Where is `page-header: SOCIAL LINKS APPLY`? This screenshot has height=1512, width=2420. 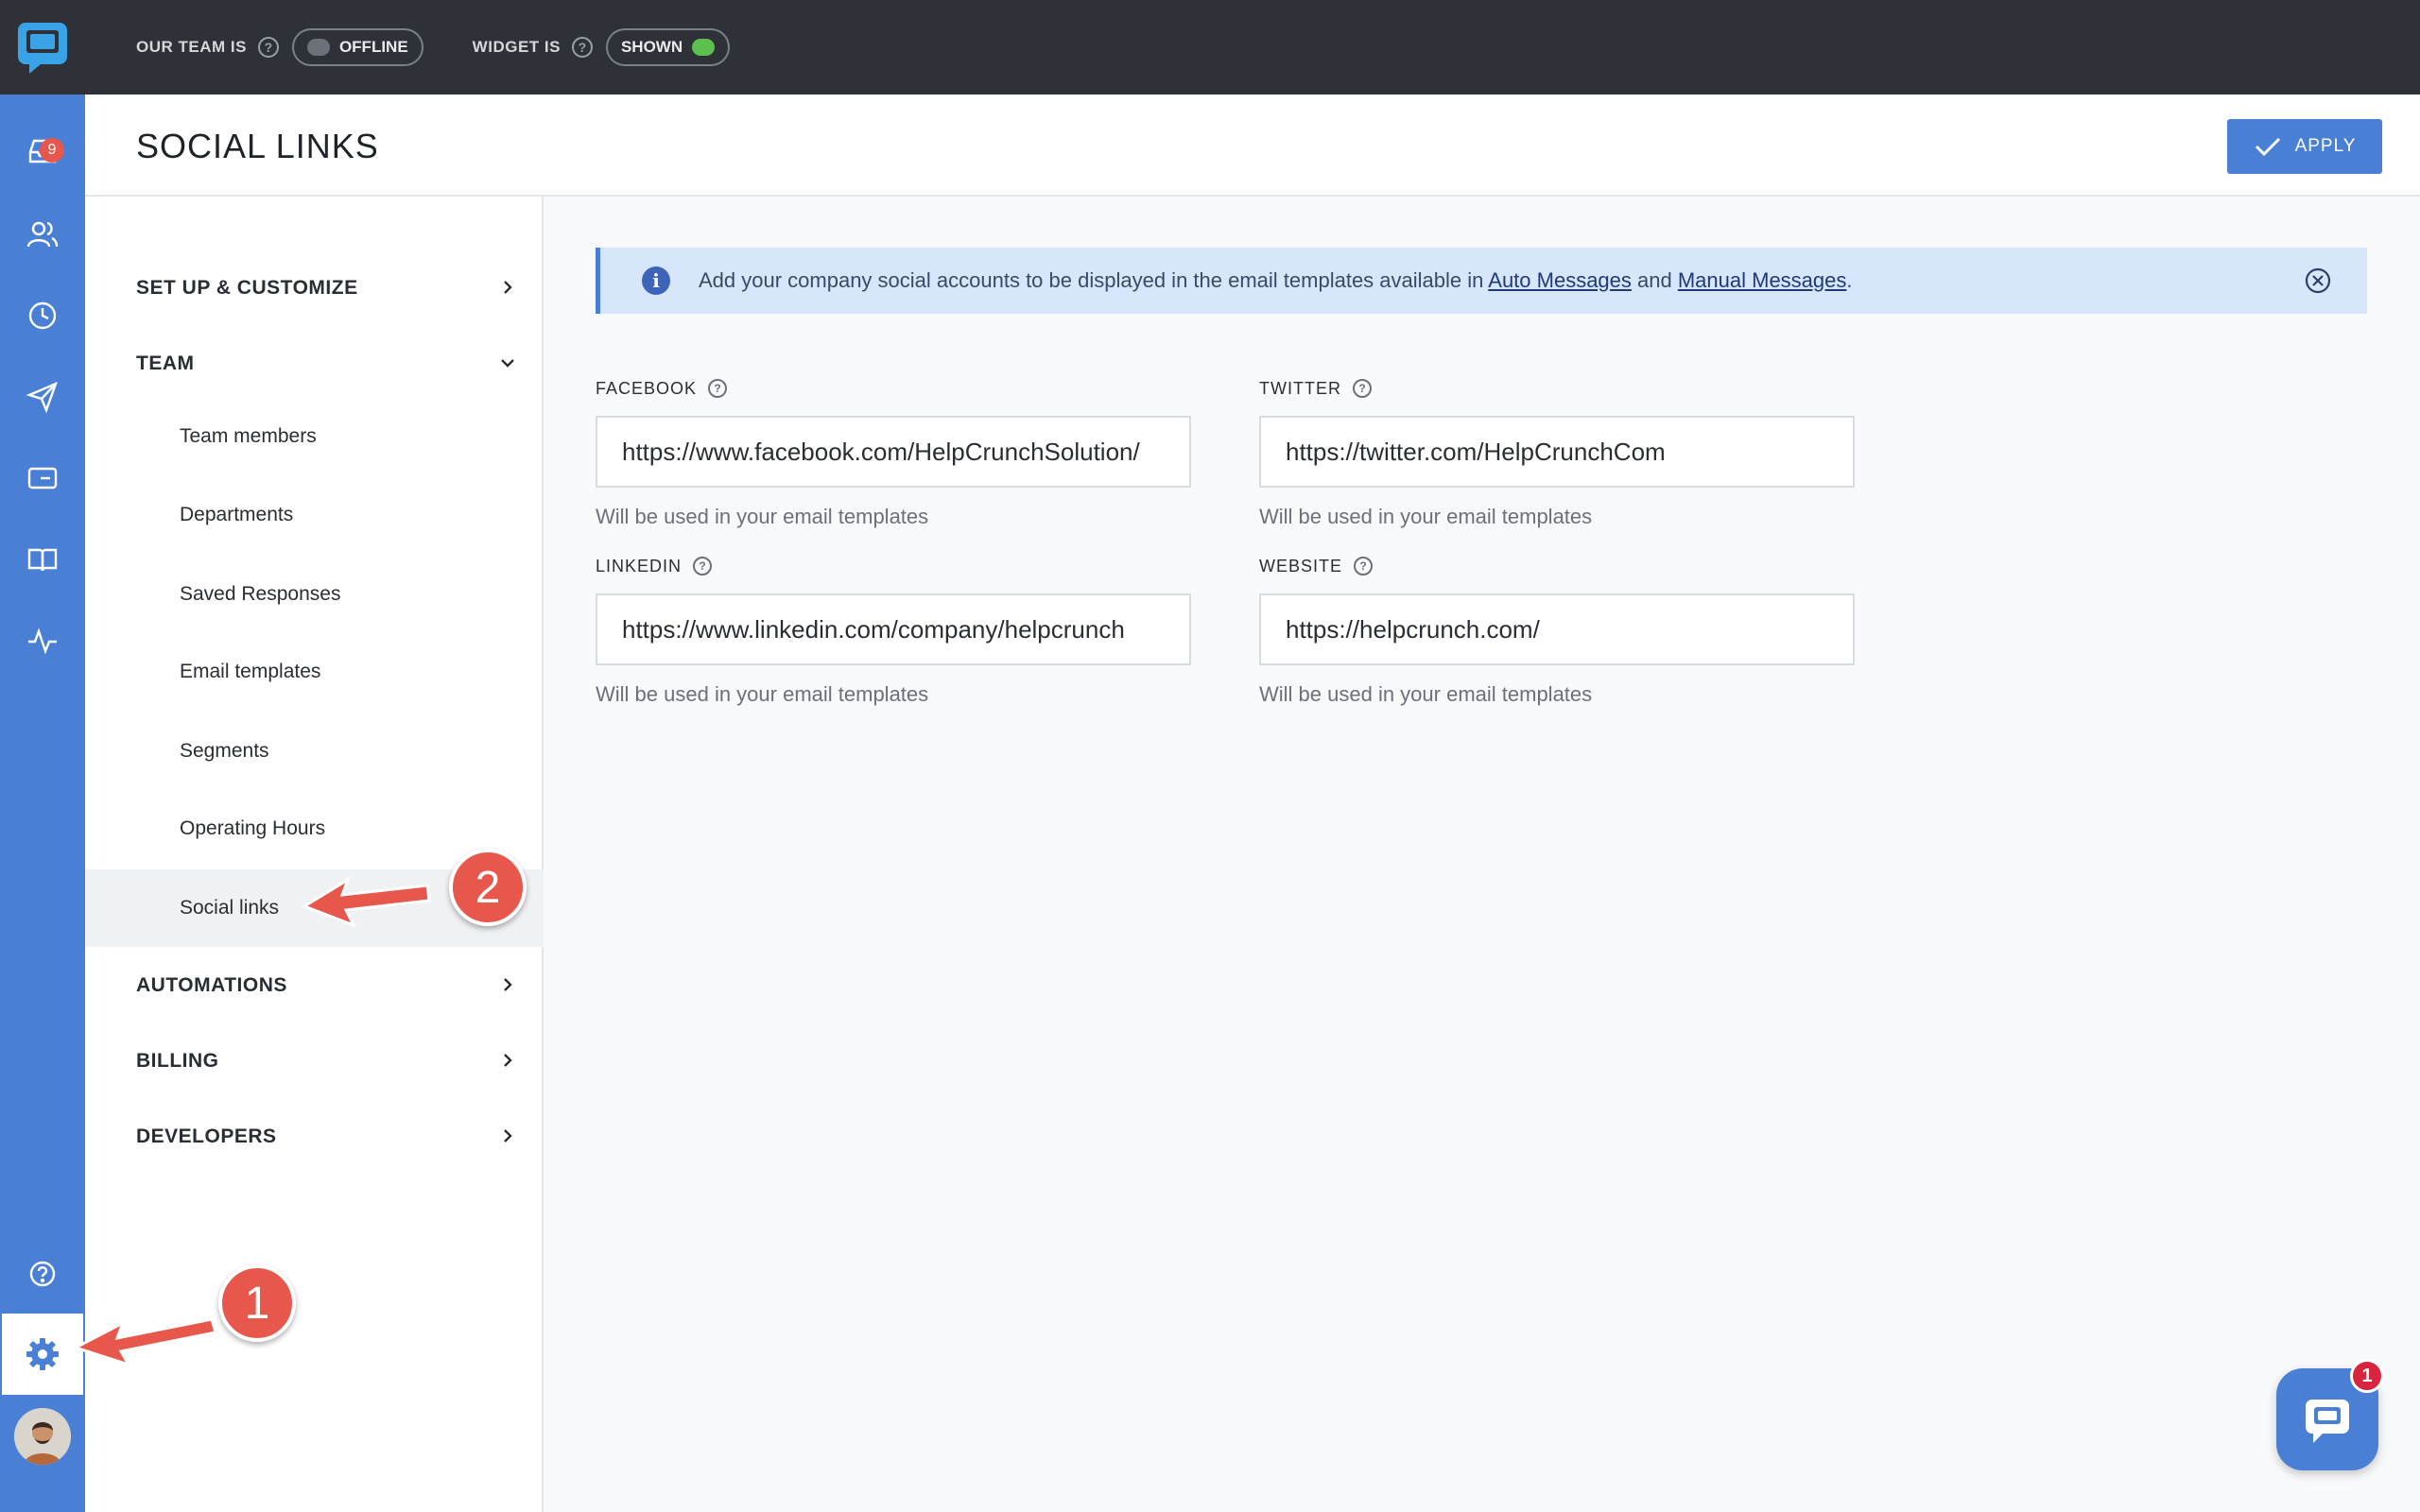
page-header: SOCIAL LINKS APPLY is located at coordinates (1252, 145).